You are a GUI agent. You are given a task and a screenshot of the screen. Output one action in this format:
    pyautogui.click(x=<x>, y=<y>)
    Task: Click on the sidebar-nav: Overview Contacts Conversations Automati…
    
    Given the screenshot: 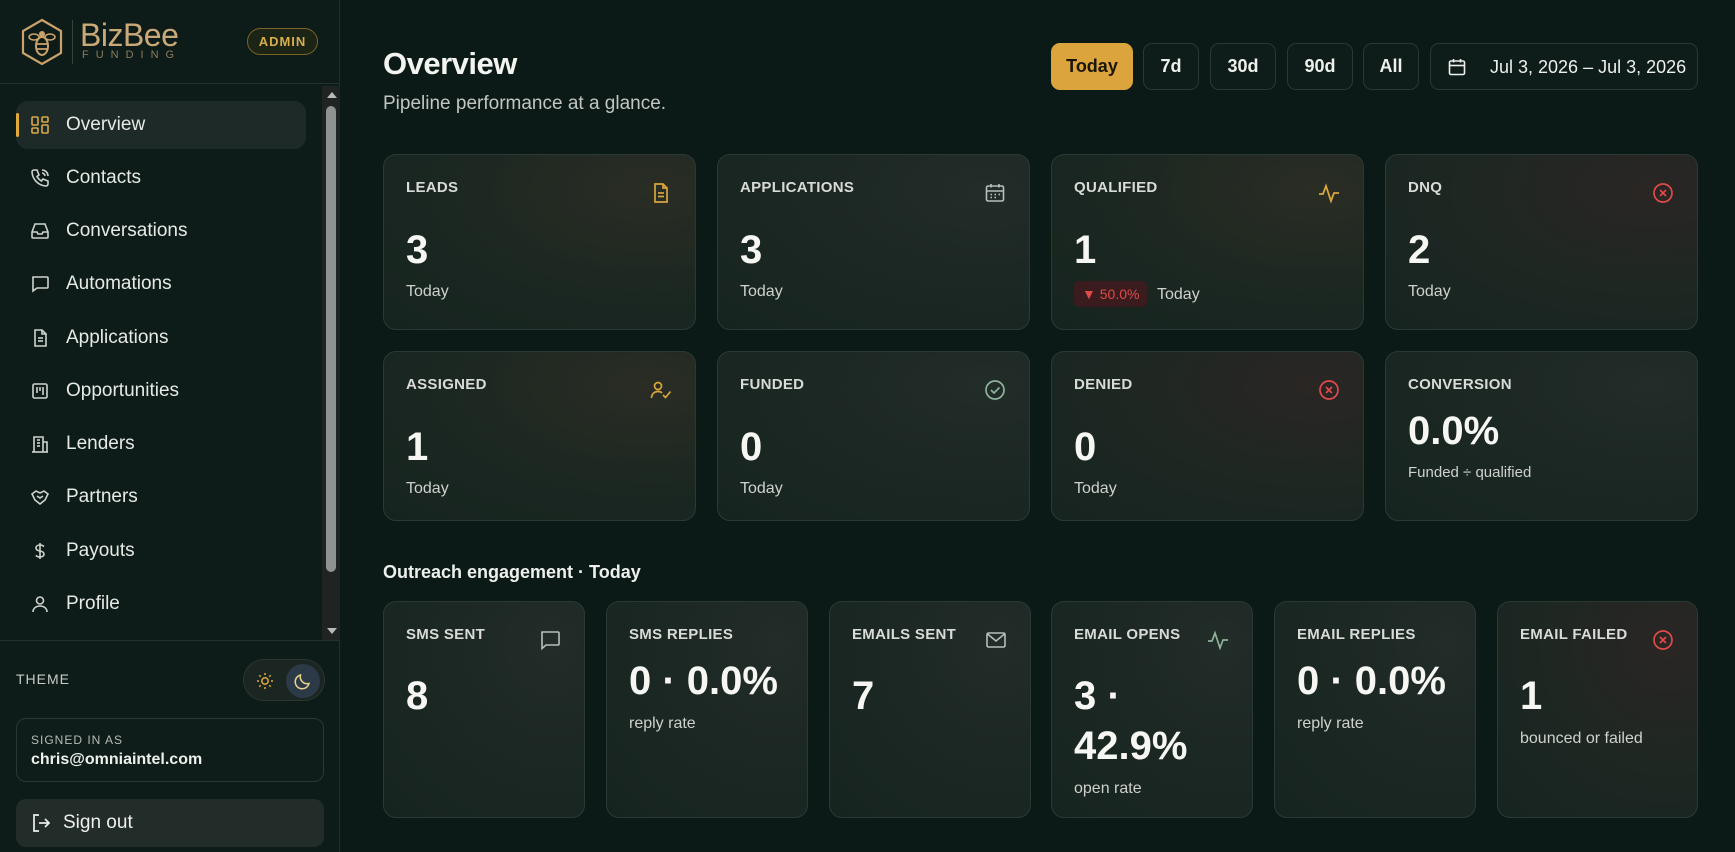 What is the action you would take?
    pyautogui.click(x=161, y=365)
    